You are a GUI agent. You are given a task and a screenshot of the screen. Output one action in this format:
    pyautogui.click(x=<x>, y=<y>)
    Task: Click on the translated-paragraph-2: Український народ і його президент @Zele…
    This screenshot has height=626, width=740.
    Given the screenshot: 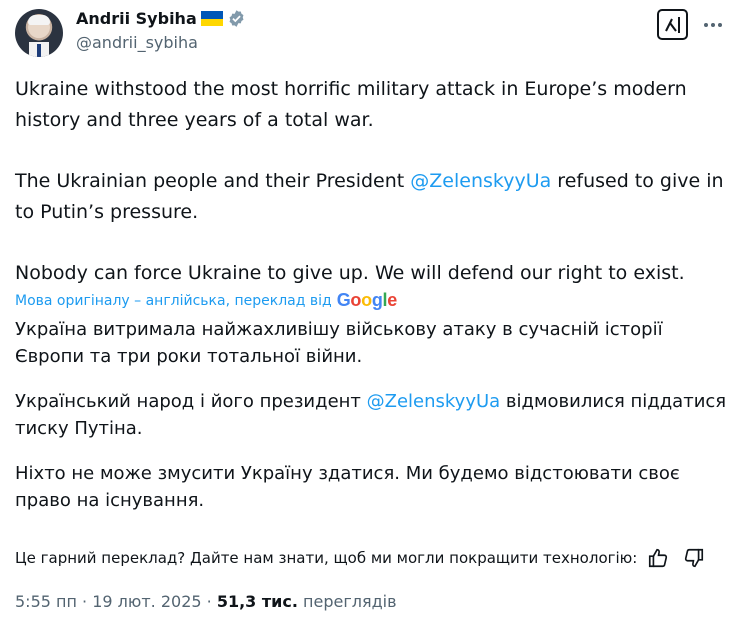 What is the action you would take?
    pyautogui.click(x=371, y=415)
    